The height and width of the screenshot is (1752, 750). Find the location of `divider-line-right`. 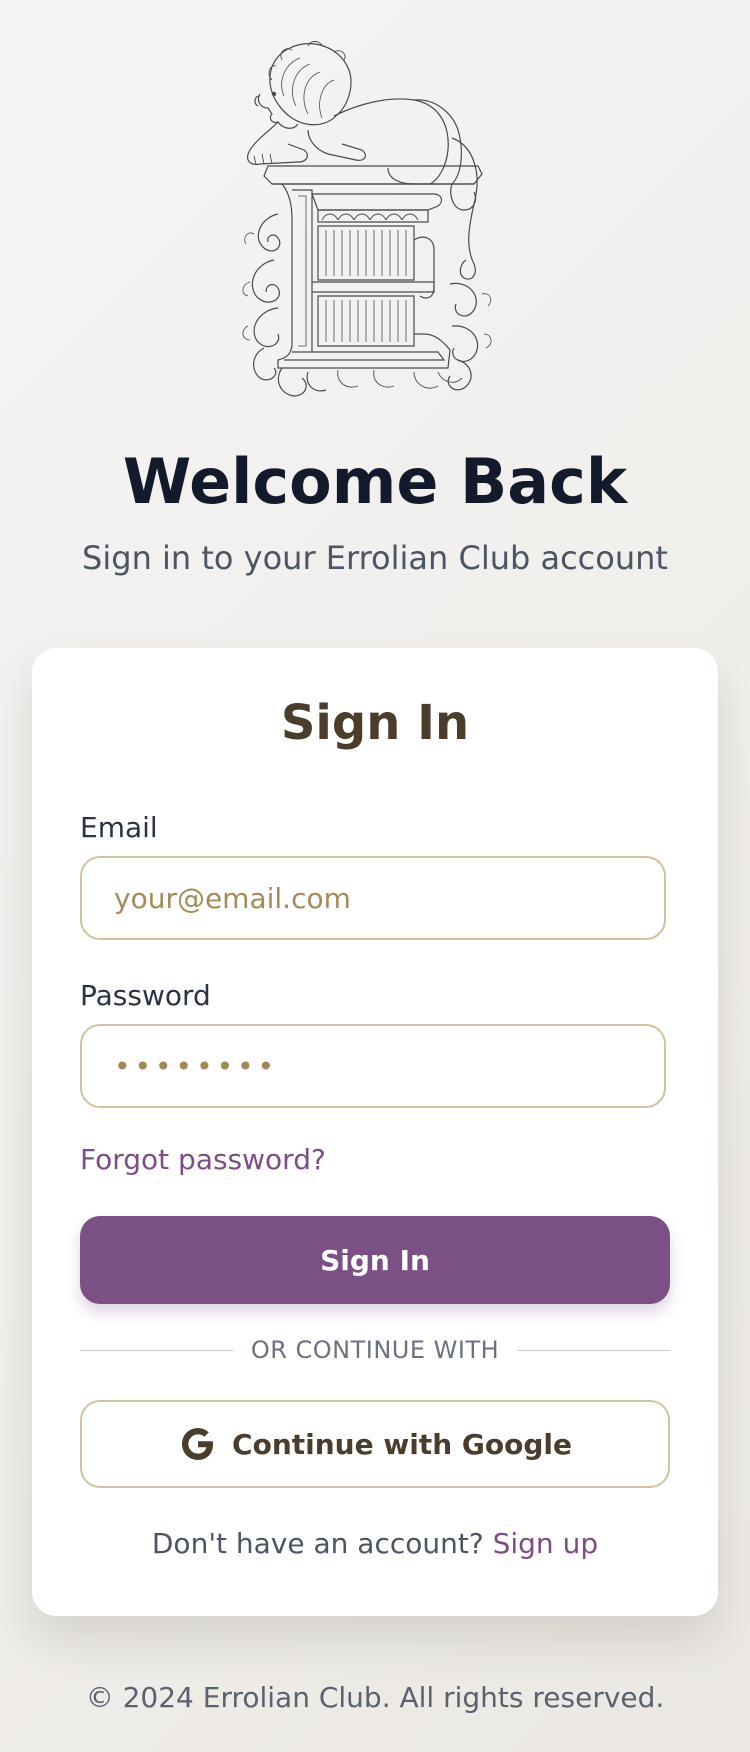

divider-line-right is located at coordinates (593, 1350).